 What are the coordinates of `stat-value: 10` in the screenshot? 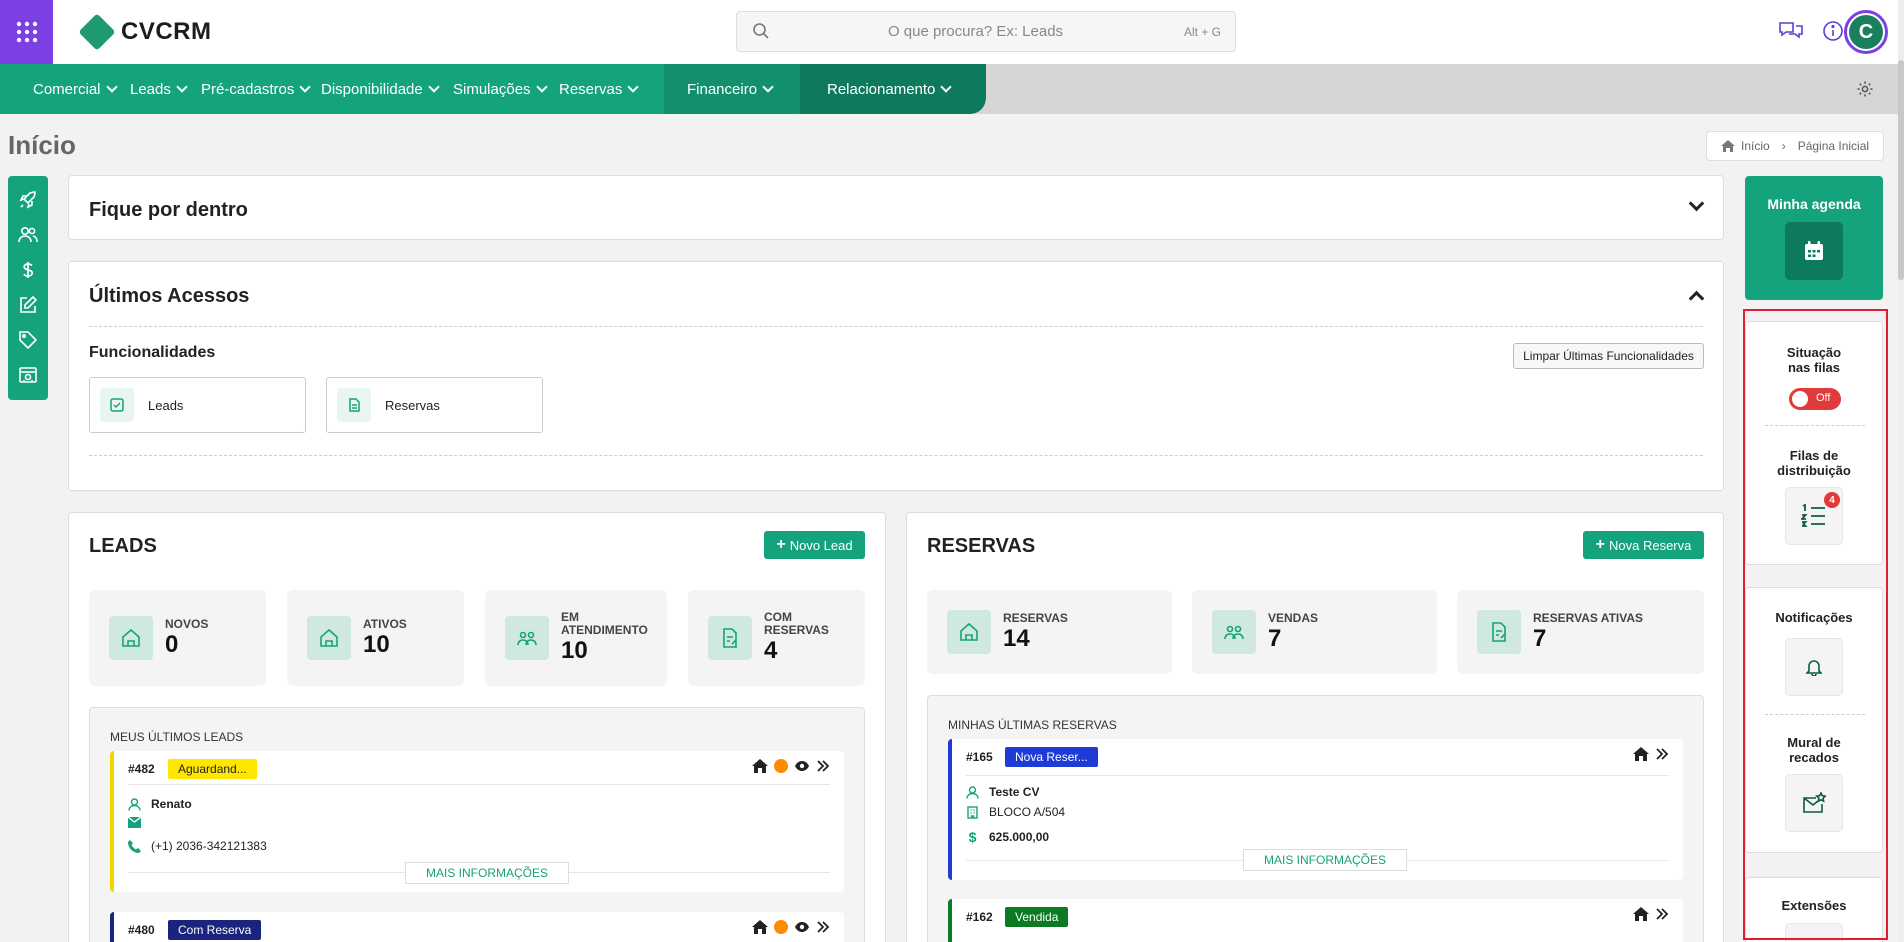 It's located at (376, 644).